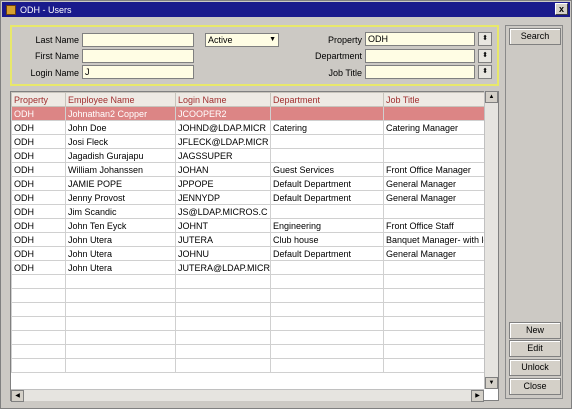 The image size is (572, 409). Describe the element at coordinates (56, 56) in the screenshot. I see `first-name-label: First Name` at that location.